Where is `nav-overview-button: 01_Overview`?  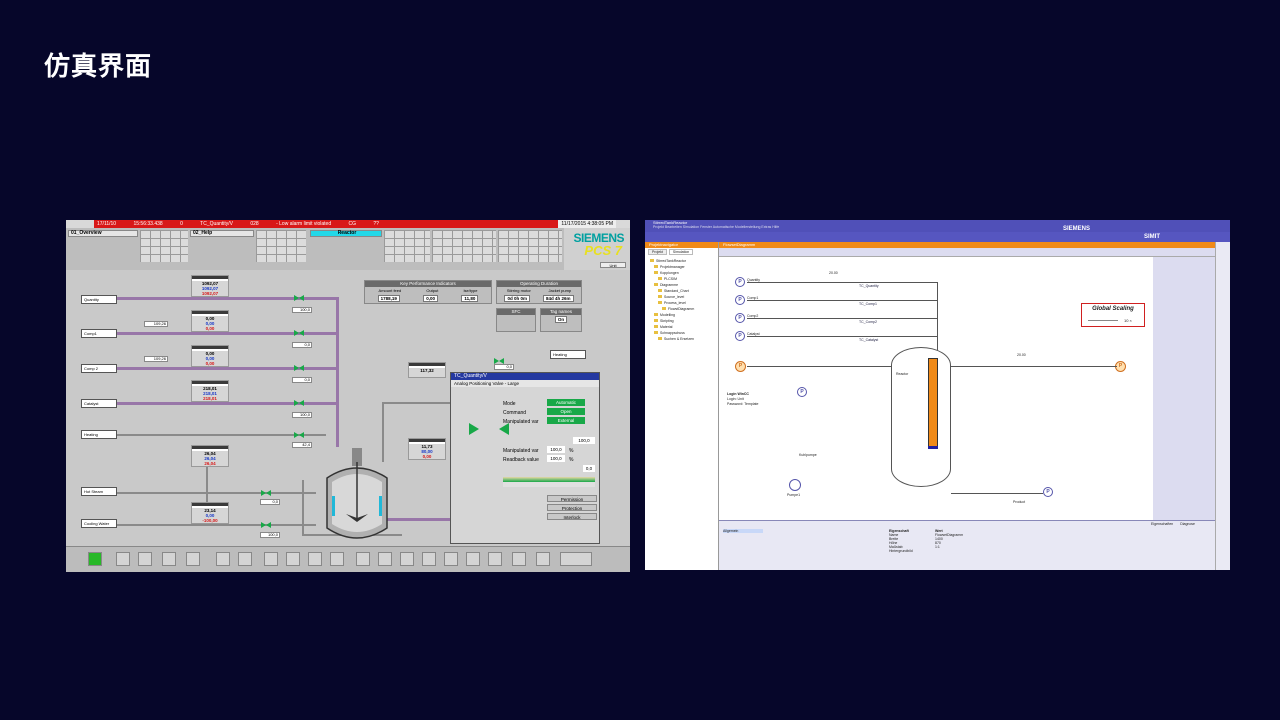
nav-overview-button: 01_Overview is located at coordinates (103, 233).